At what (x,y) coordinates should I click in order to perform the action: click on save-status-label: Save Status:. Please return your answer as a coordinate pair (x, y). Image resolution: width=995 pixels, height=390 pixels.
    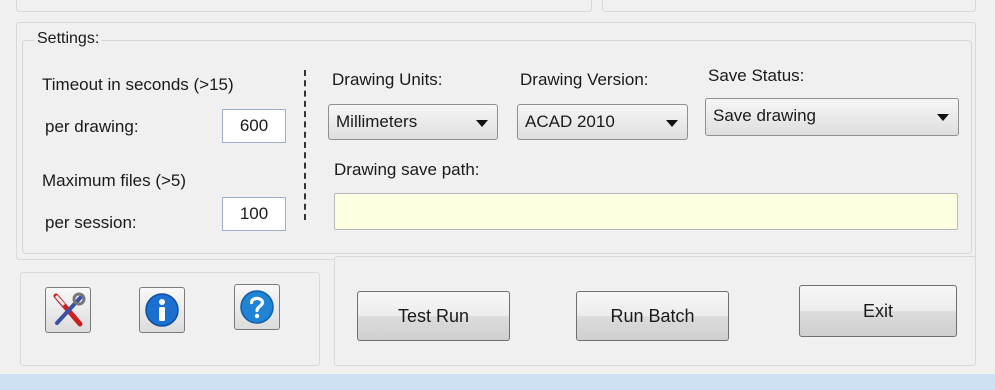
    Looking at the image, I should click on (756, 75).